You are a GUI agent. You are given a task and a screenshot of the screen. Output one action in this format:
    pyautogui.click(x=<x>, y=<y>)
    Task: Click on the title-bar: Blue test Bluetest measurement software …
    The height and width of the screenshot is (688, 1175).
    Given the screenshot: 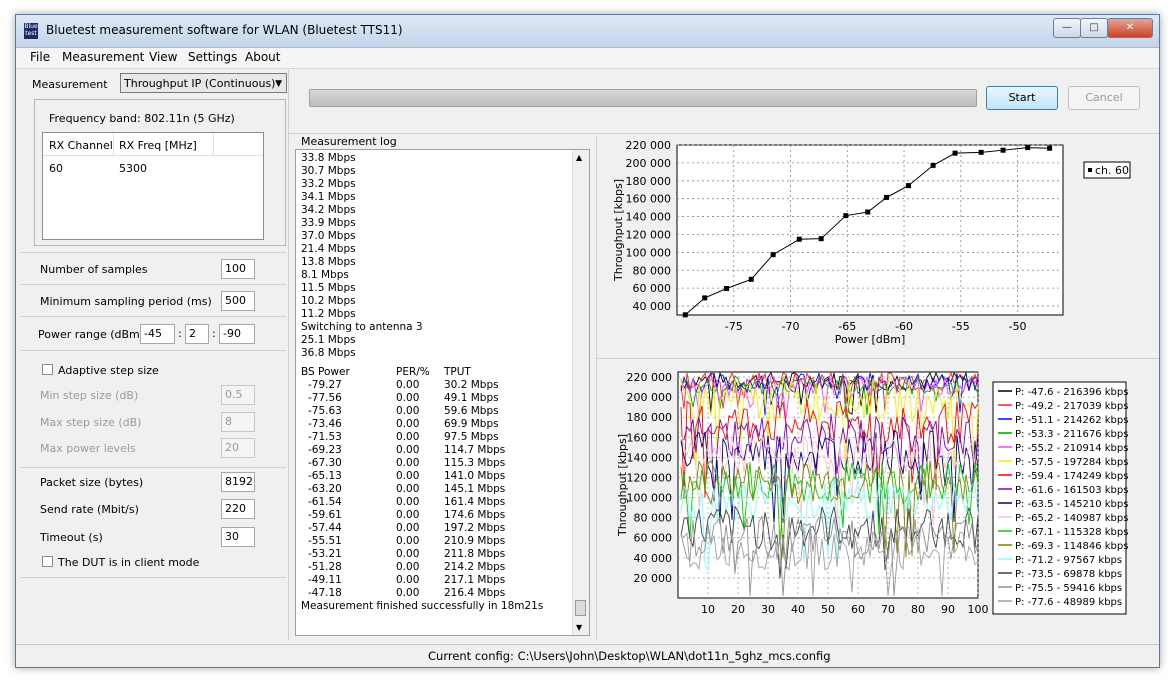 What is the action you would take?
    pyautogui.click(x=587, y=31)
    